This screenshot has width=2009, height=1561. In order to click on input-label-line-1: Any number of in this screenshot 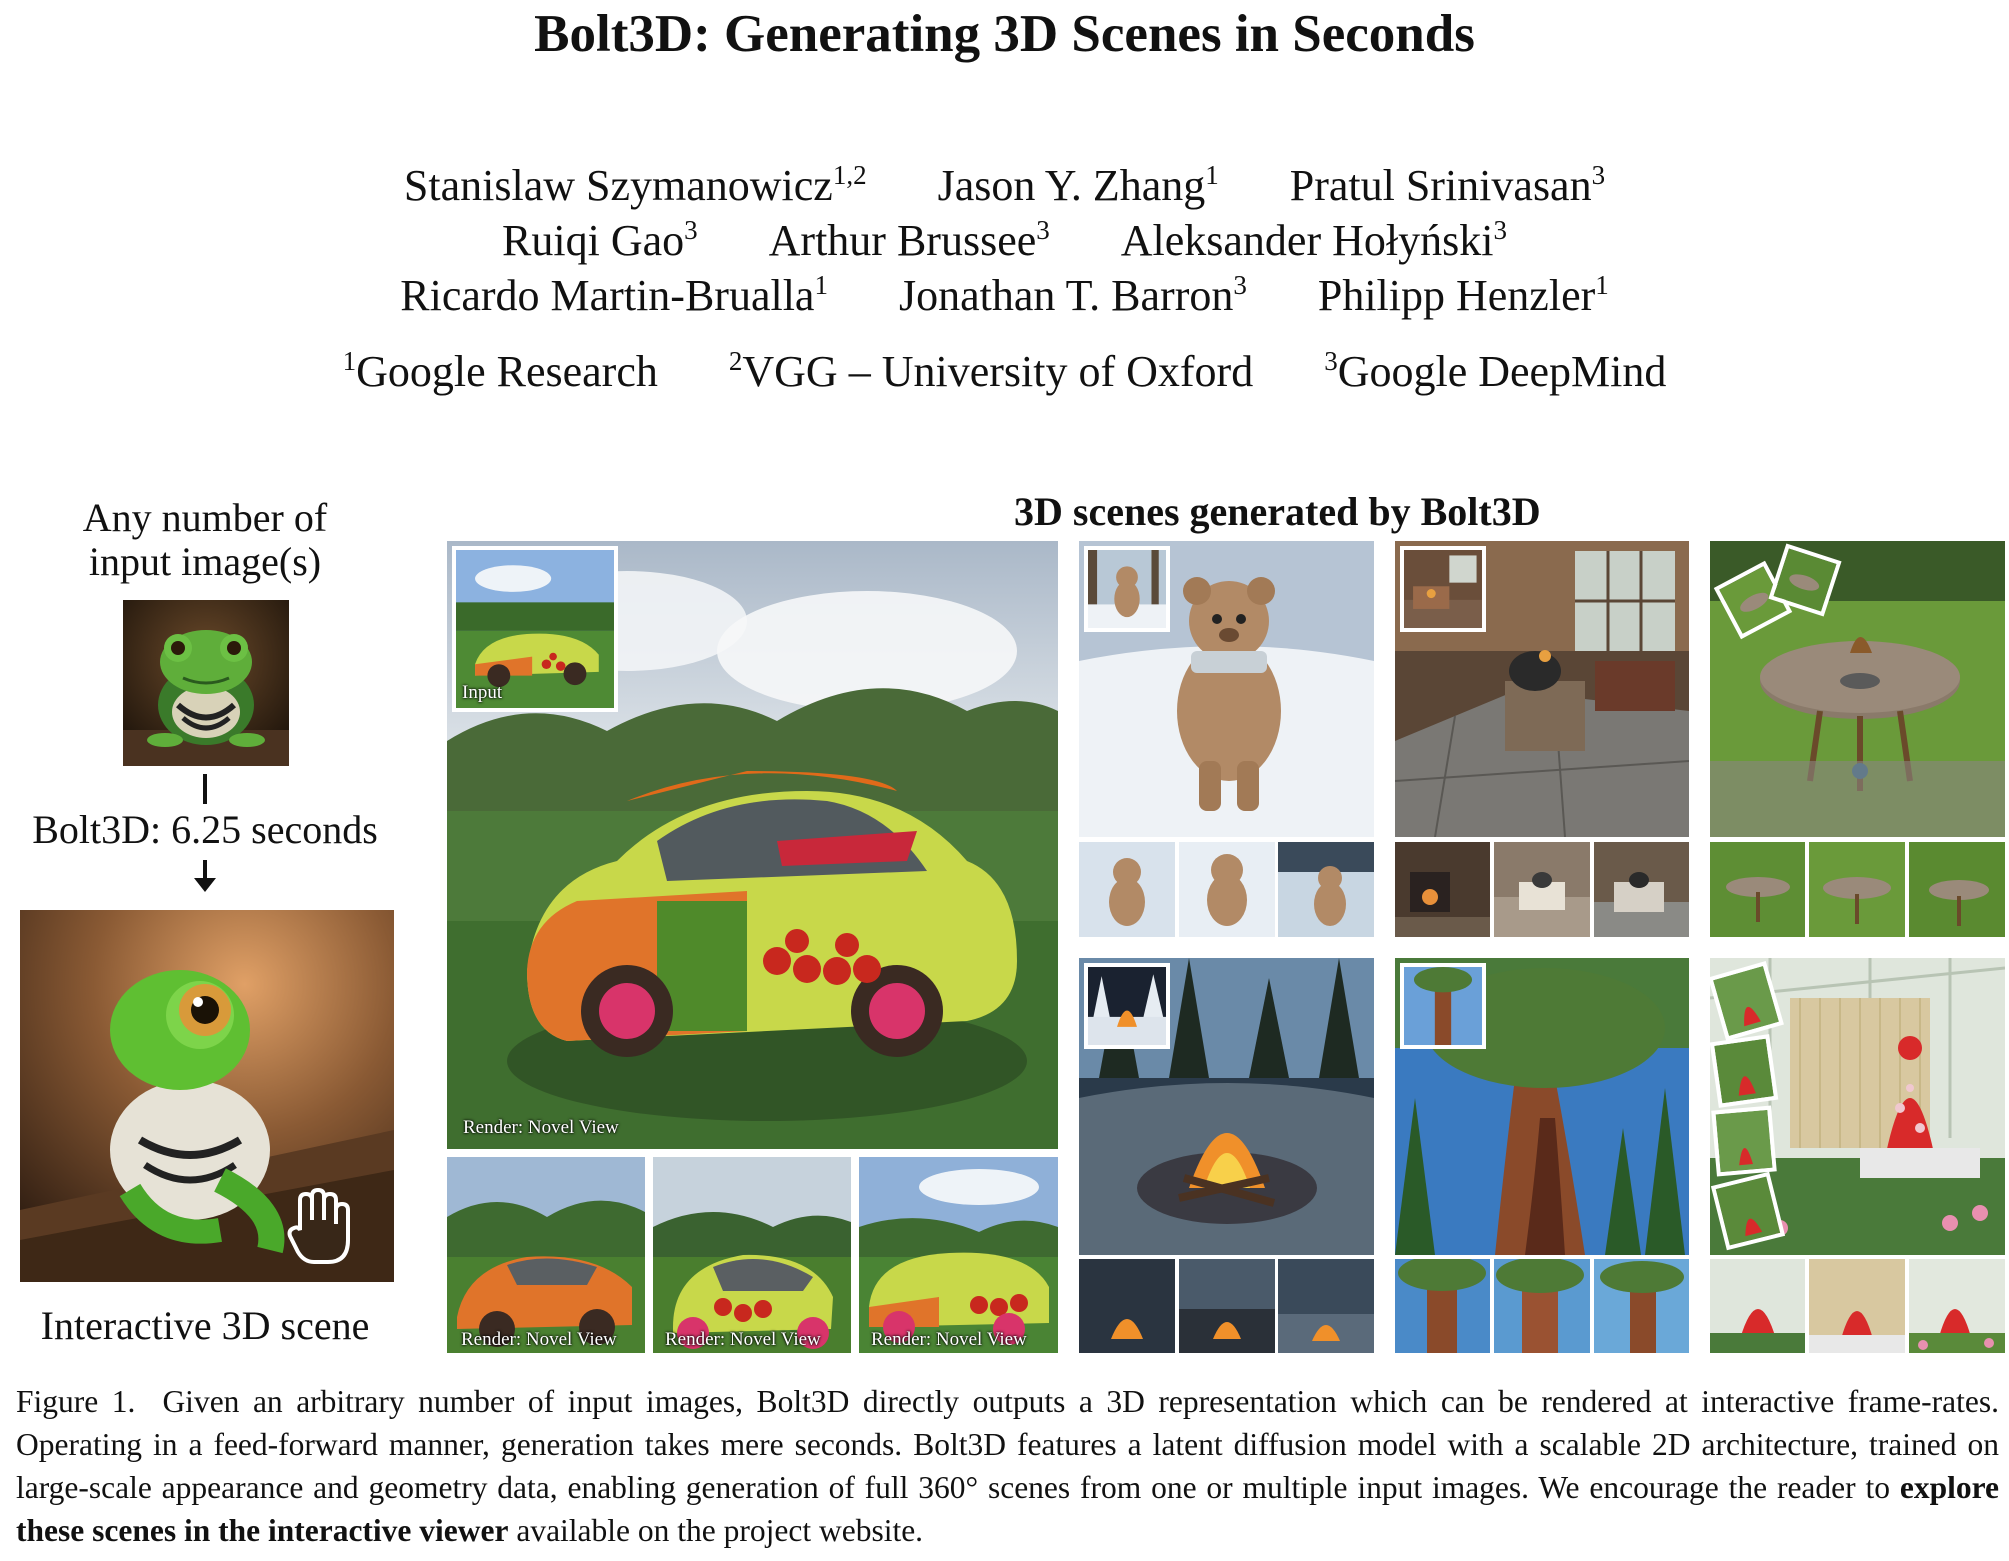, I will do `click(205, 517)`.